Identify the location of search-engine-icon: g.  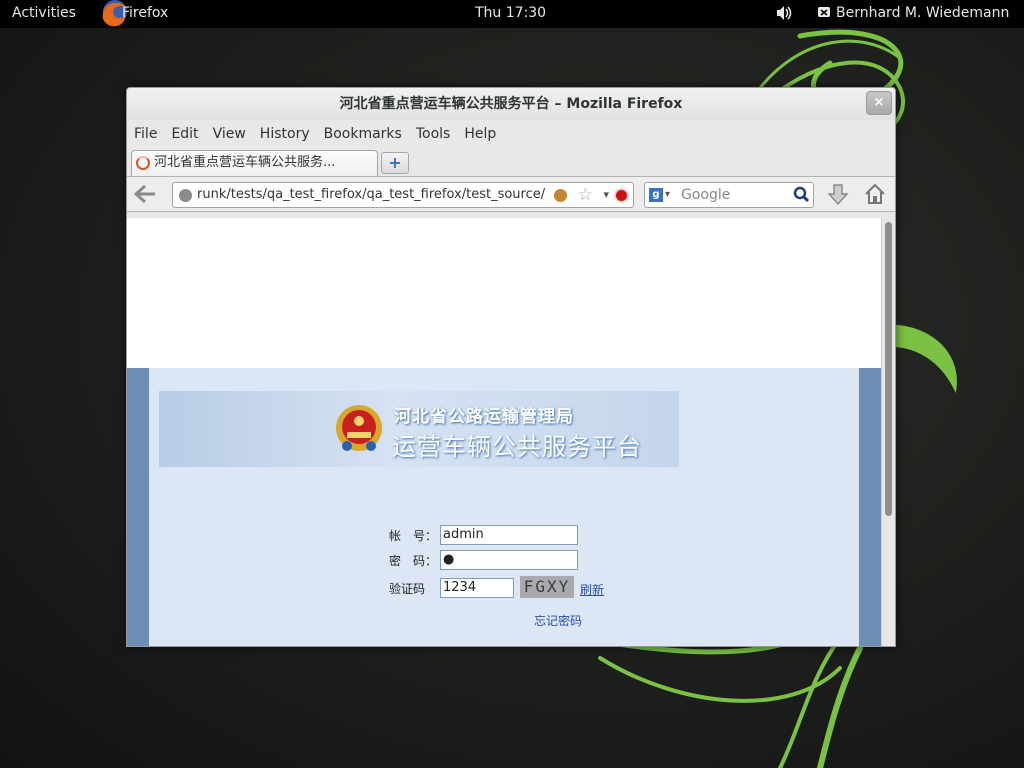
(656, 195).